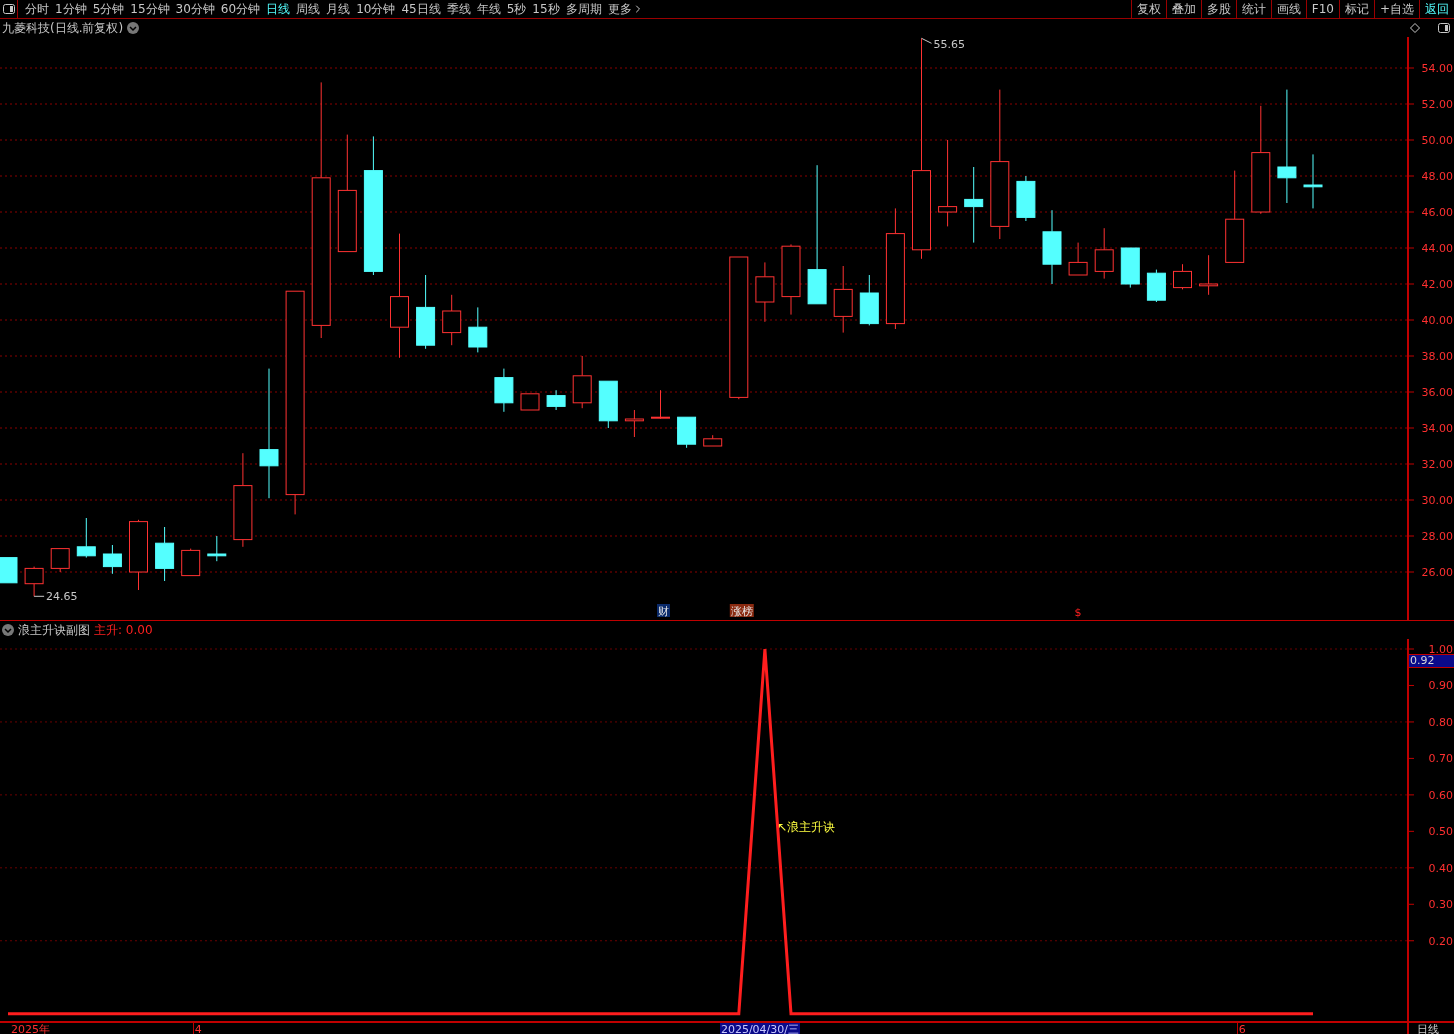 Image resolution: width=1454 pixels, height=1034 pixels. Describe the element at coordinates (1440, 686) in the screenshot. I see `axis-label: 0.90` at that location.